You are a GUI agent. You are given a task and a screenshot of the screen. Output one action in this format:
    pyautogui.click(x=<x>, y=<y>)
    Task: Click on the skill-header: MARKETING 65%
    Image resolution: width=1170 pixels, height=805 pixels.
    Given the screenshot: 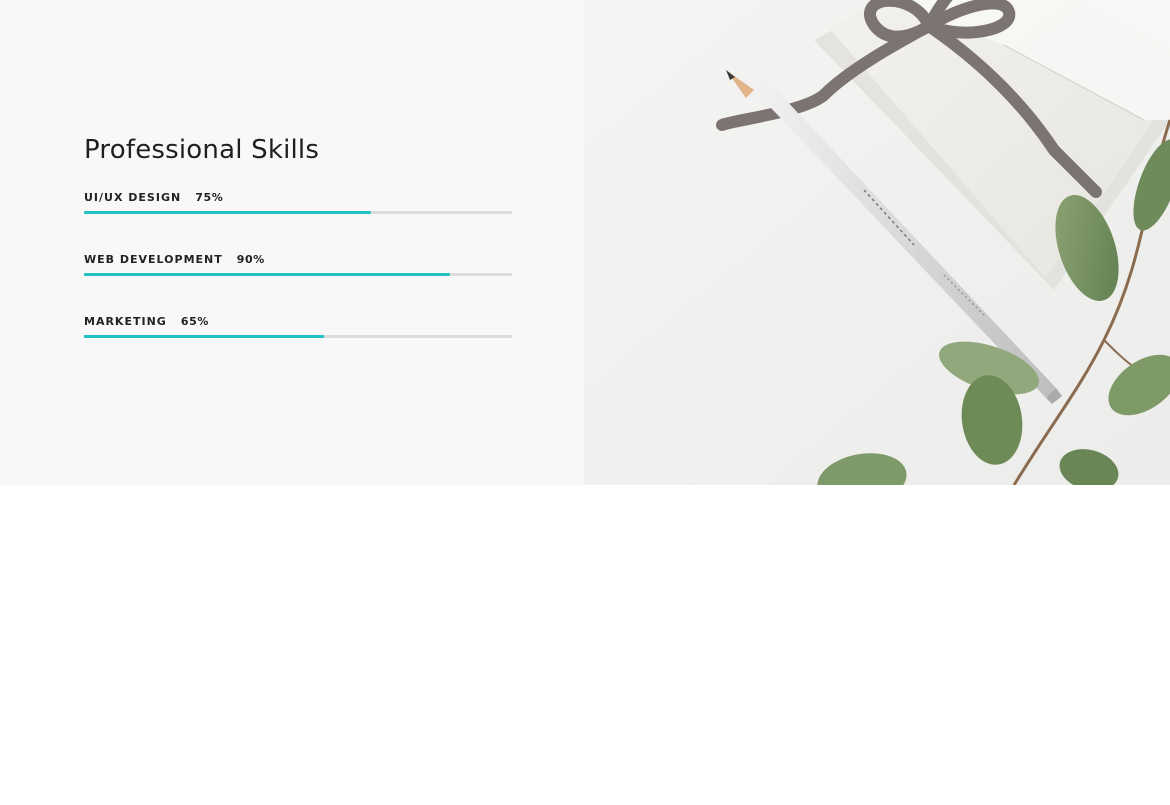 What is the action you would take?
    pyautogui.click(x=298, y=321)
    